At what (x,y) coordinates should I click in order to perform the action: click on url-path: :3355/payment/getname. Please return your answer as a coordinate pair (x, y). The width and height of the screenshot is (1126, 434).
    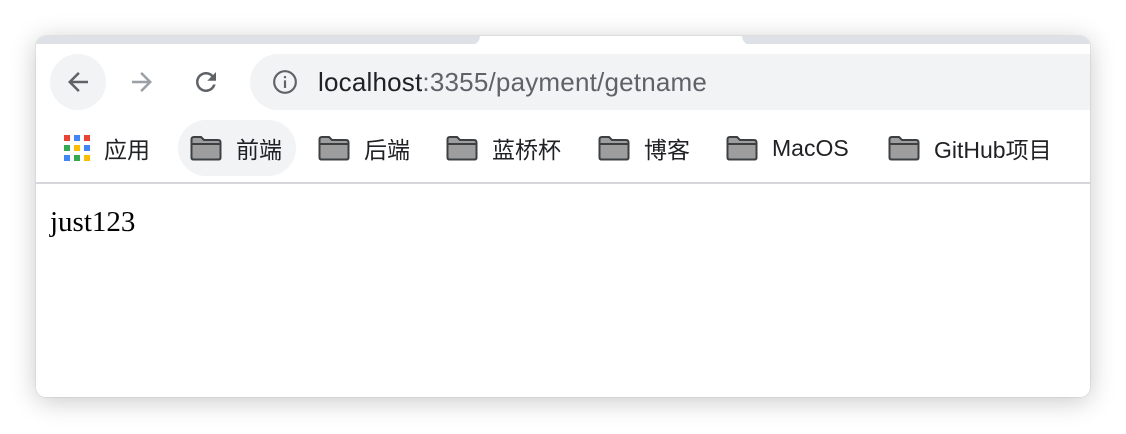
    Looking at the image, I should click on (565, 82).